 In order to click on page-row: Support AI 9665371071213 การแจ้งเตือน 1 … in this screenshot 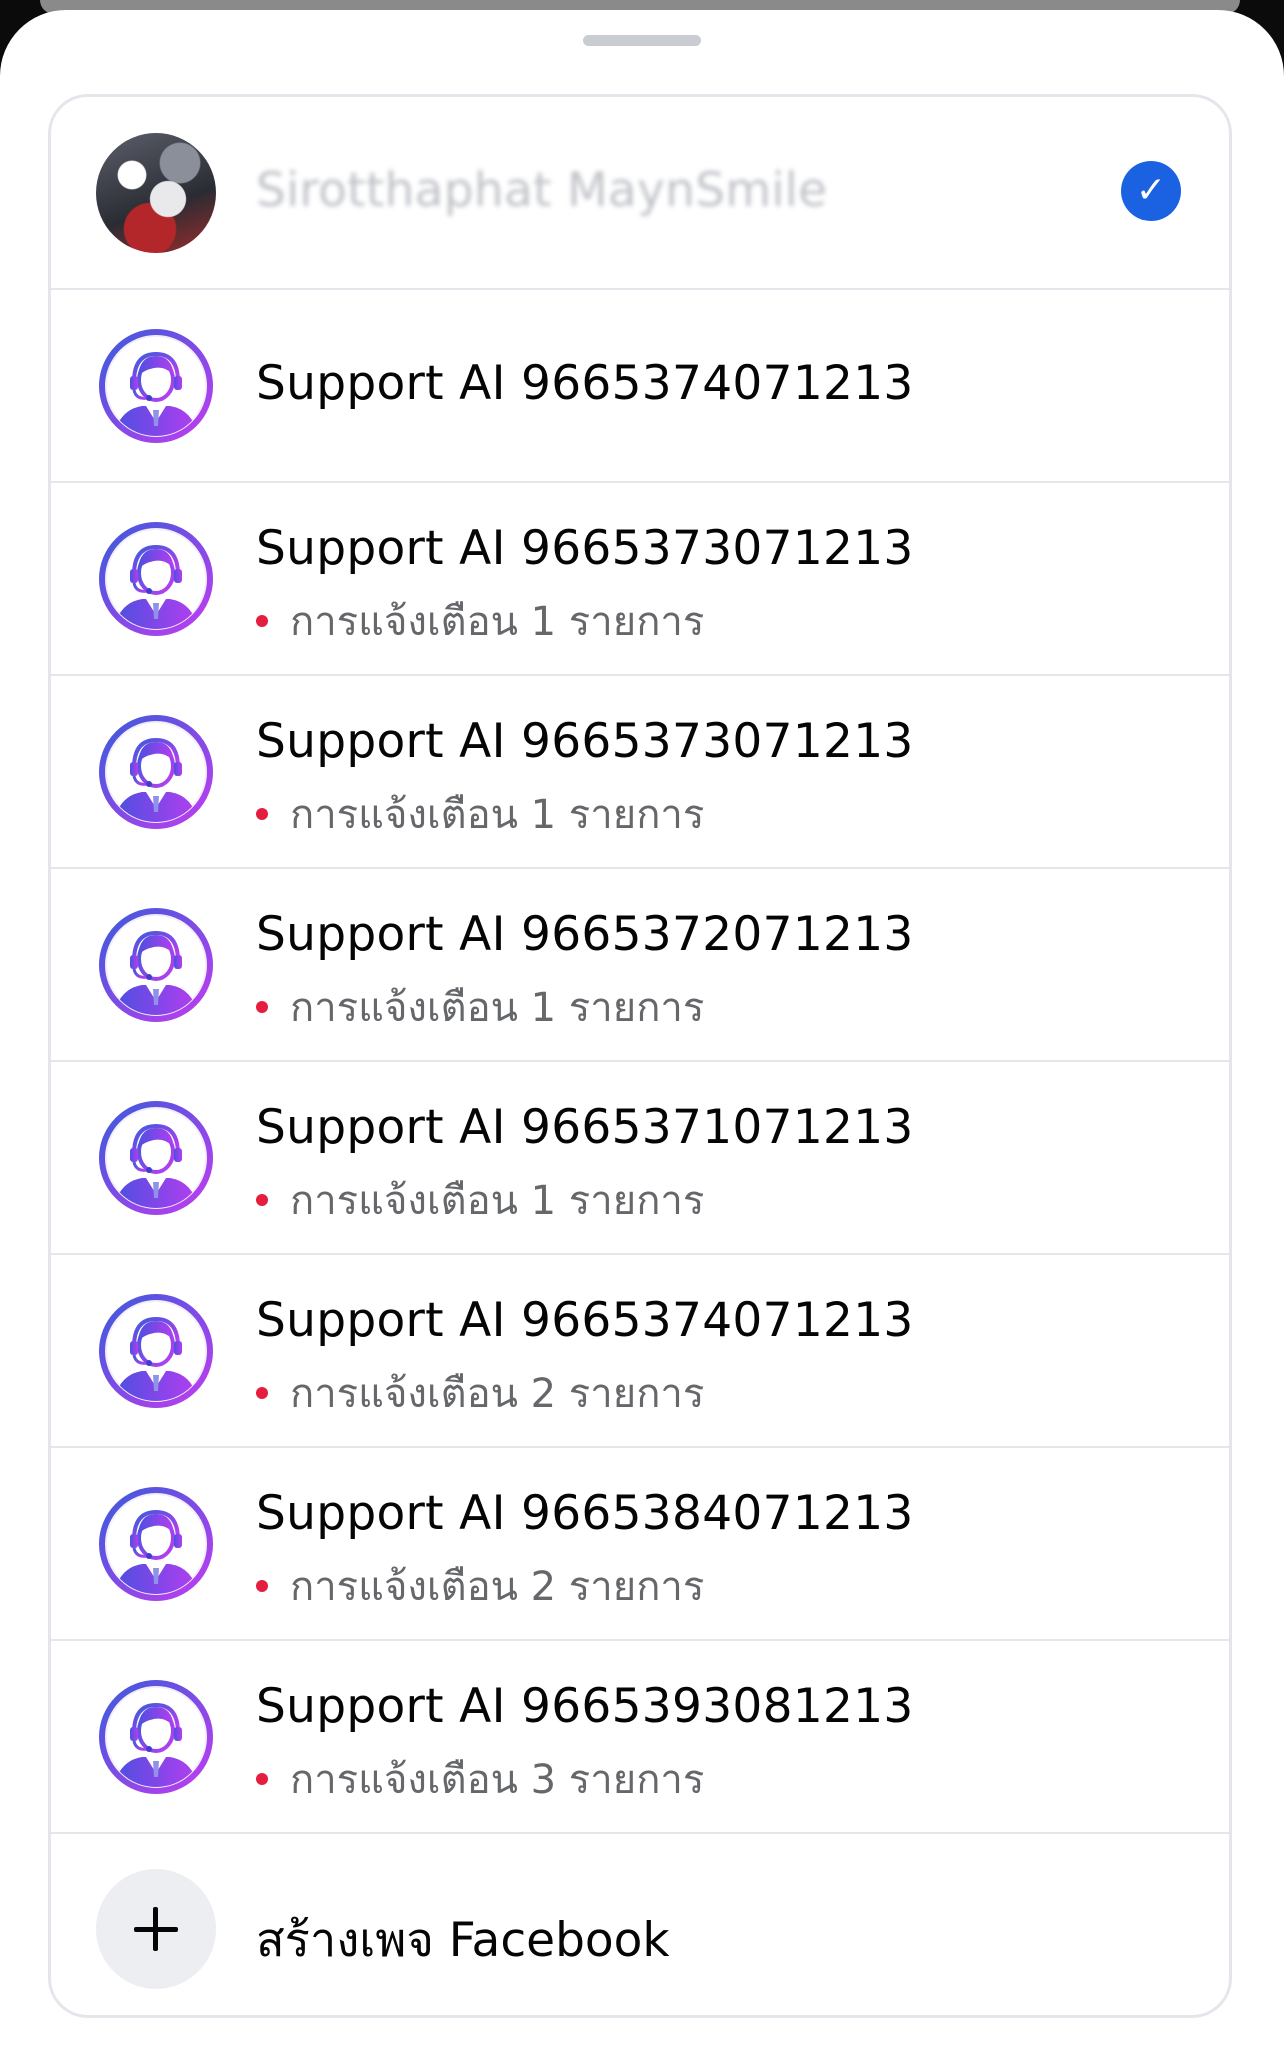, I will do `click(640, 1158)`.